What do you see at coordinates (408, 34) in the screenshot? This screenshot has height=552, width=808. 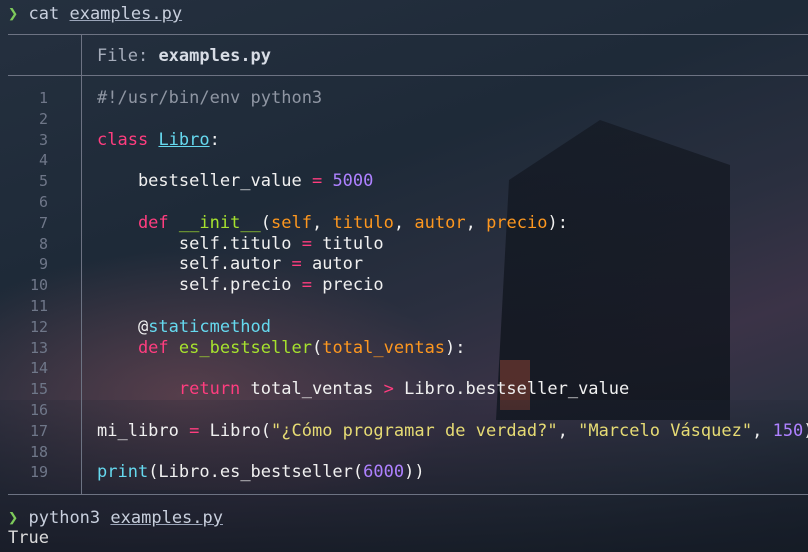 I see `frame-top-border` at bounding box center [408, 34].